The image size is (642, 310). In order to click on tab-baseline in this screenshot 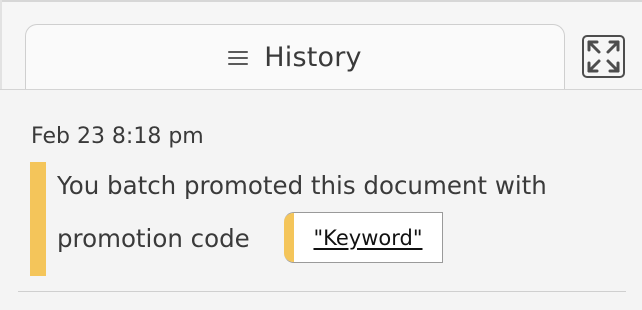, I will do `click(321, 89)`.